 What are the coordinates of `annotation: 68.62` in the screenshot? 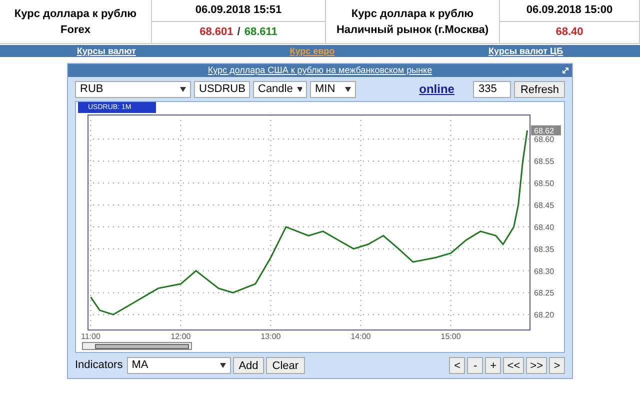 It's located at (544, 131).